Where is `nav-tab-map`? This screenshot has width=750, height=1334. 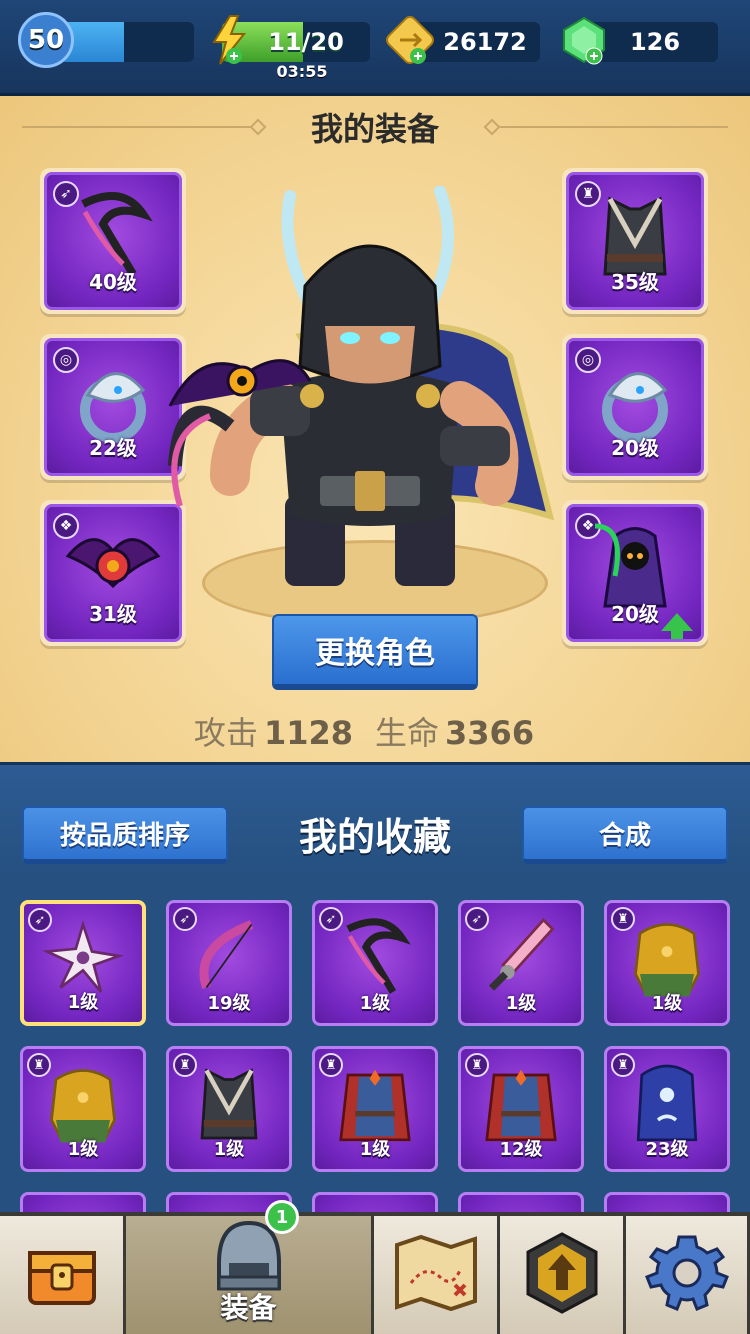 nav-tab-map is located at coordinates (437, 1275).